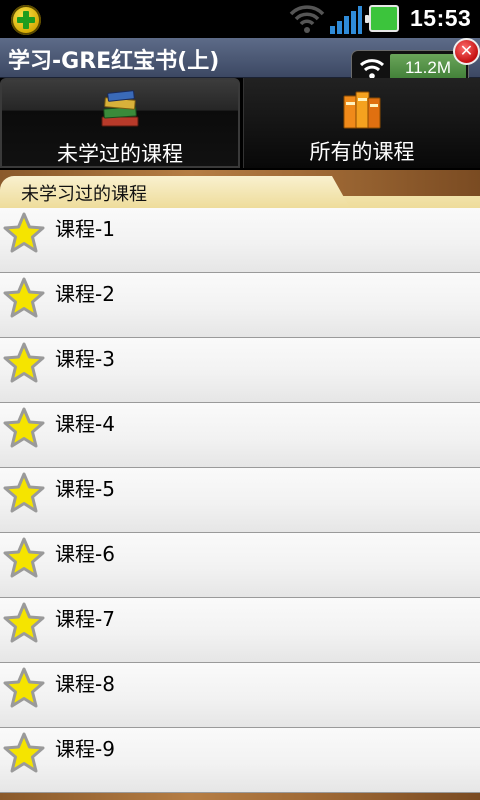 The image size is (480, 800). I want to click on page-title: 学习-GRE红宝书(上), so click(114, 61).